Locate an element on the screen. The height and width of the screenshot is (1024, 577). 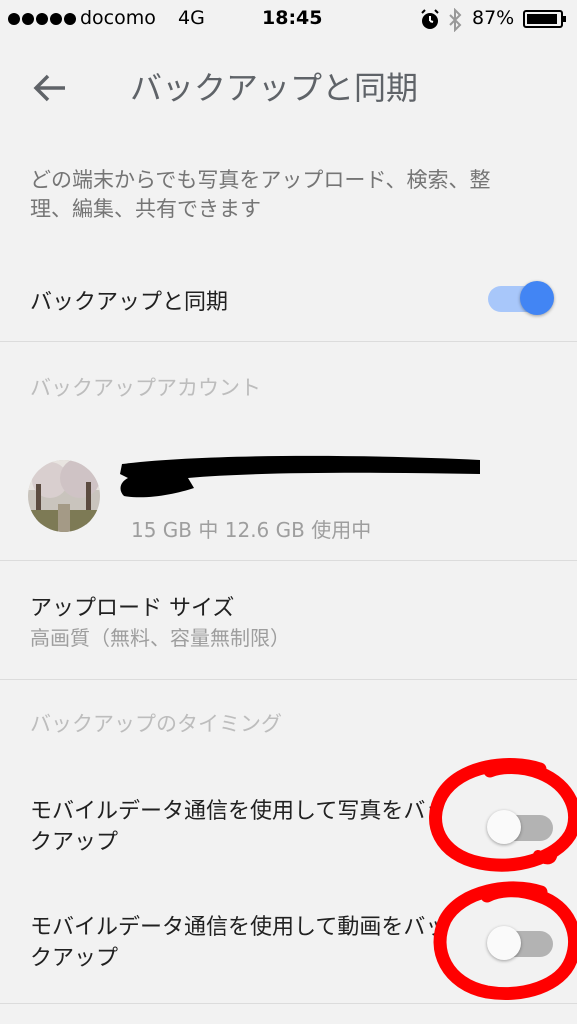
backup-account-heading: バックアップアカウント is located at coordinates (145, 388).